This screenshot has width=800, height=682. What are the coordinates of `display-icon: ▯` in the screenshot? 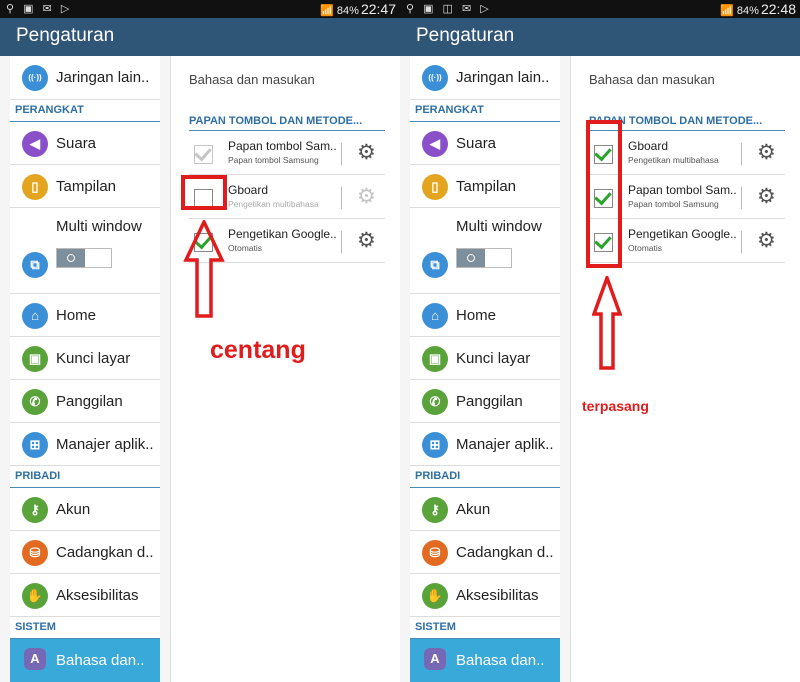 It's located at (435, 186).